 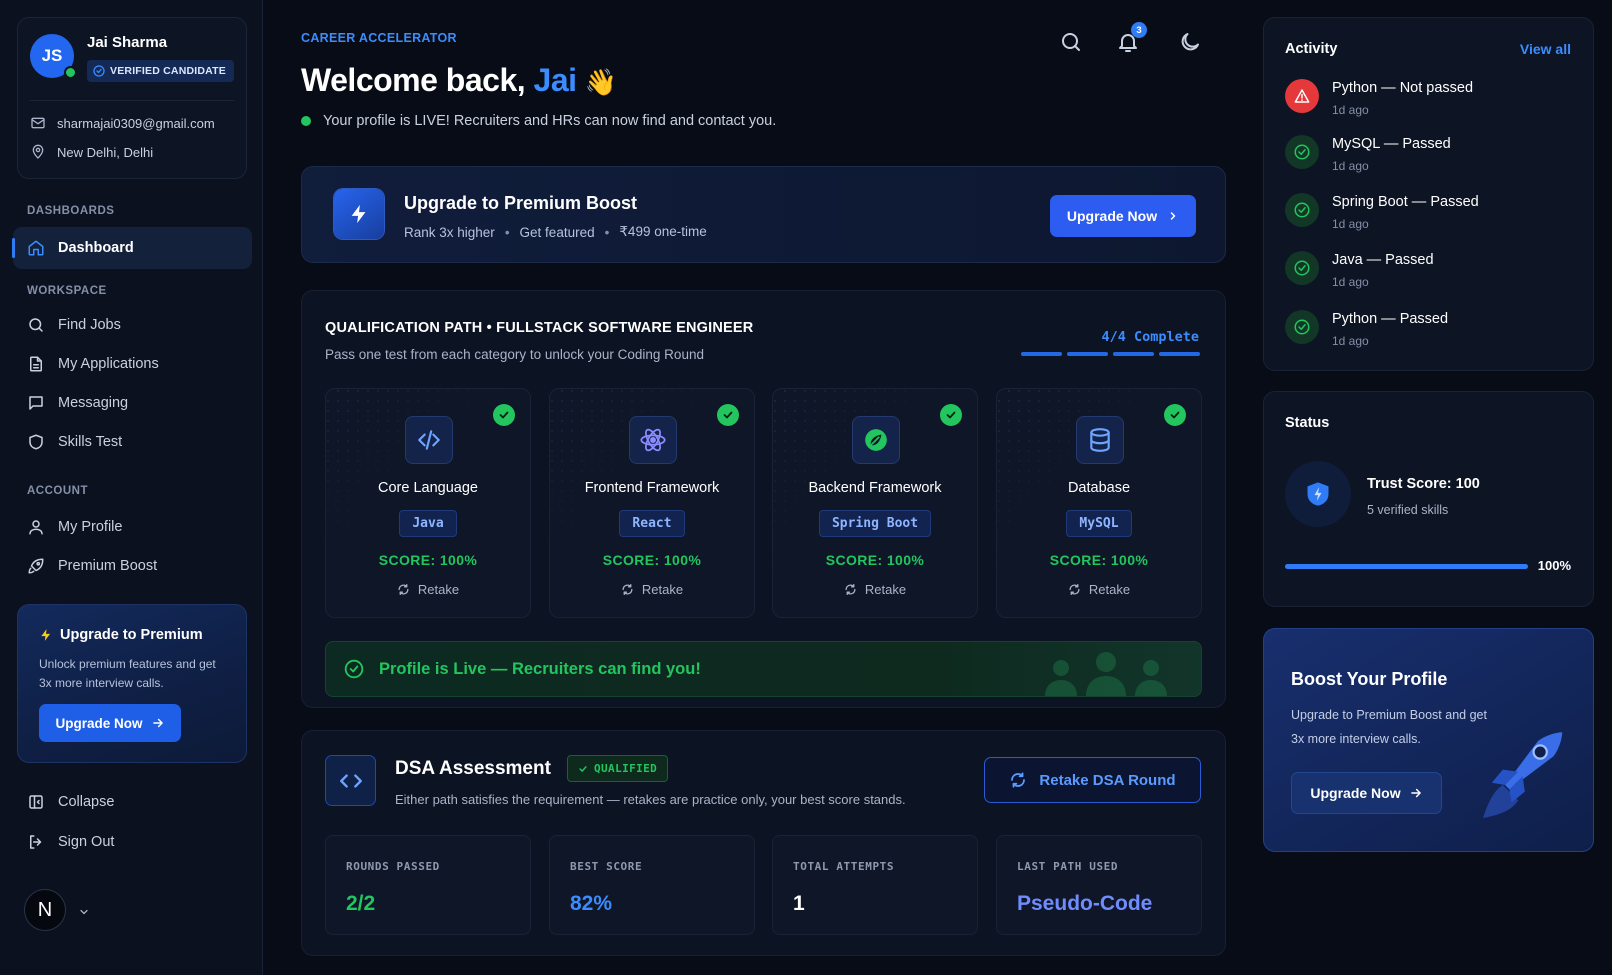 What do you see at coordinates (1390, 319) in the screenshot?
I see `activity-label: Python — Passed` at bounding box center [1390, 319].